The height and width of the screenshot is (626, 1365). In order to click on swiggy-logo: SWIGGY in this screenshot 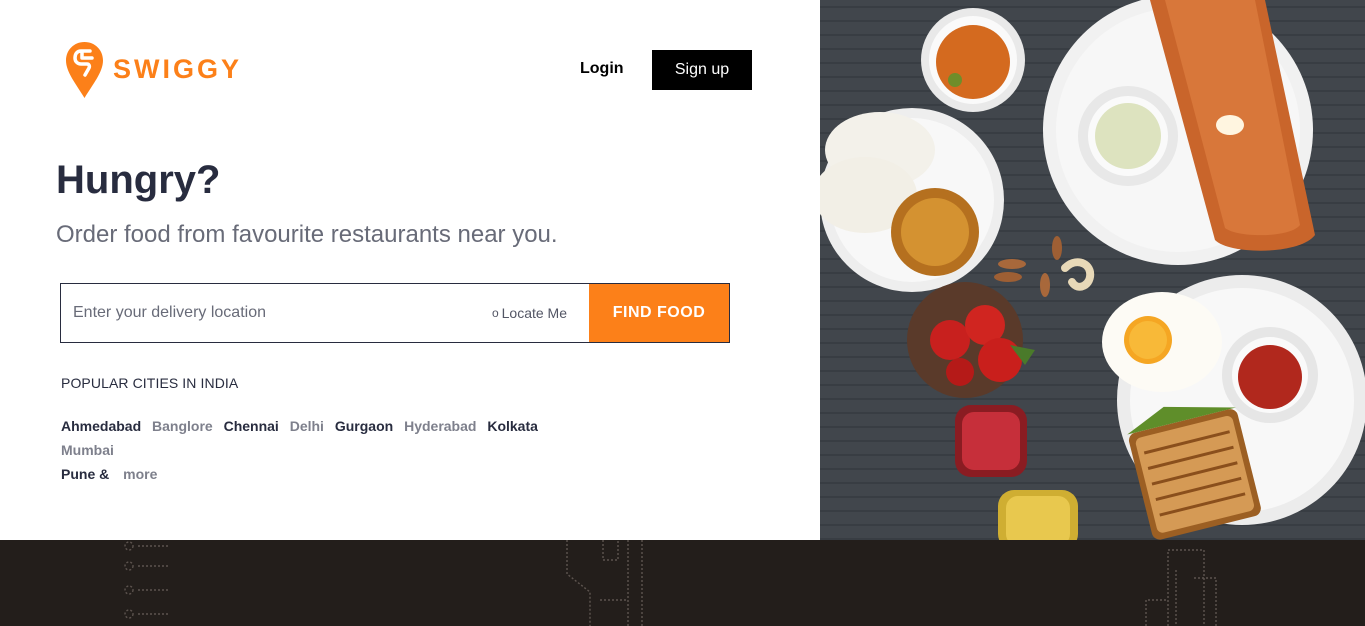, I will do `click(154, 70)`.